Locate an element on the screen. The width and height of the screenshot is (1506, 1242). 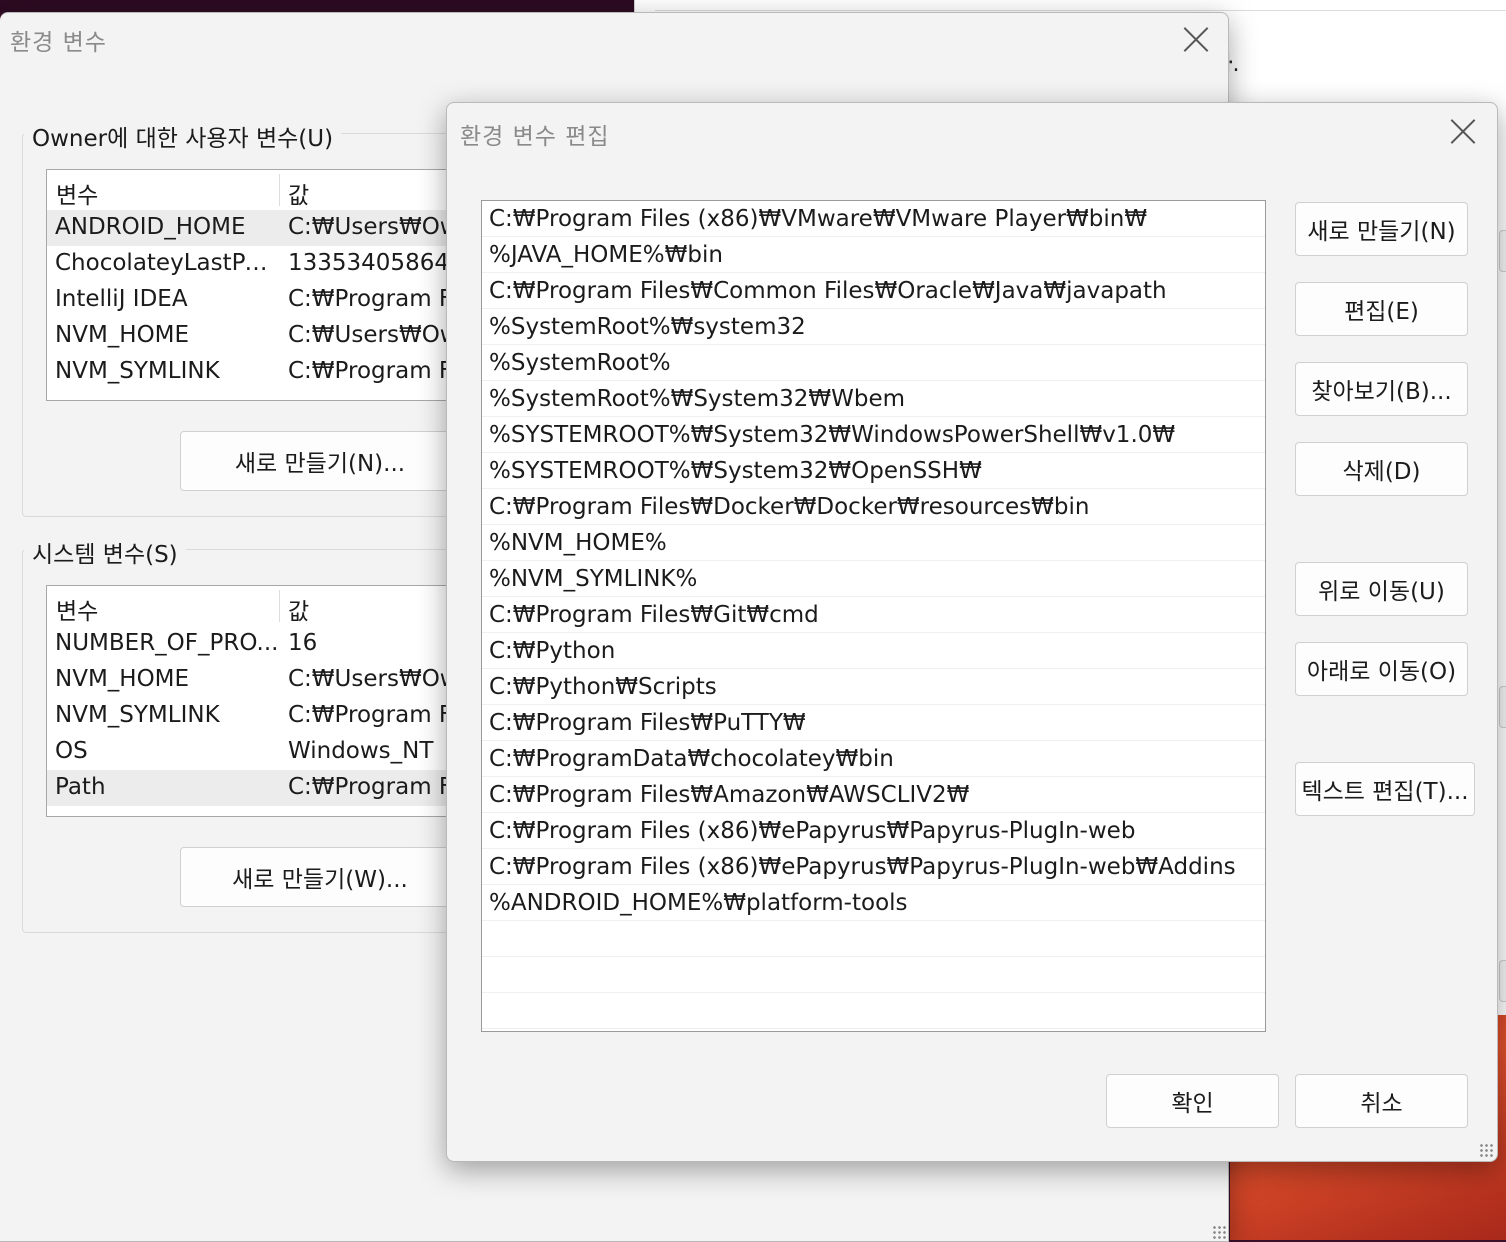
path-item: %SystemRoot%₩system32 is located at coordinates (873, 327).